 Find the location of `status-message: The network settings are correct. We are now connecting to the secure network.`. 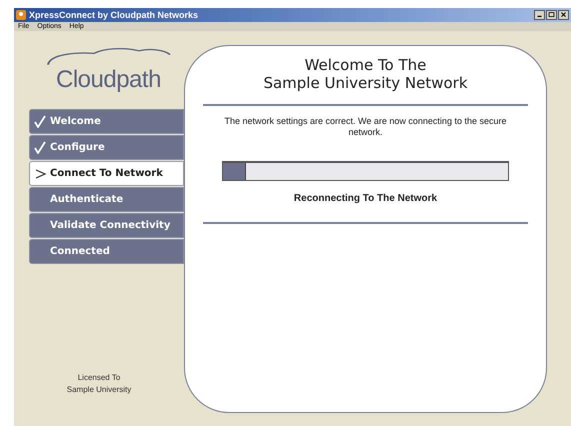

status-message: The network settings are correct. We are now connecting to the secure network. is located at coordinates (366, 127).